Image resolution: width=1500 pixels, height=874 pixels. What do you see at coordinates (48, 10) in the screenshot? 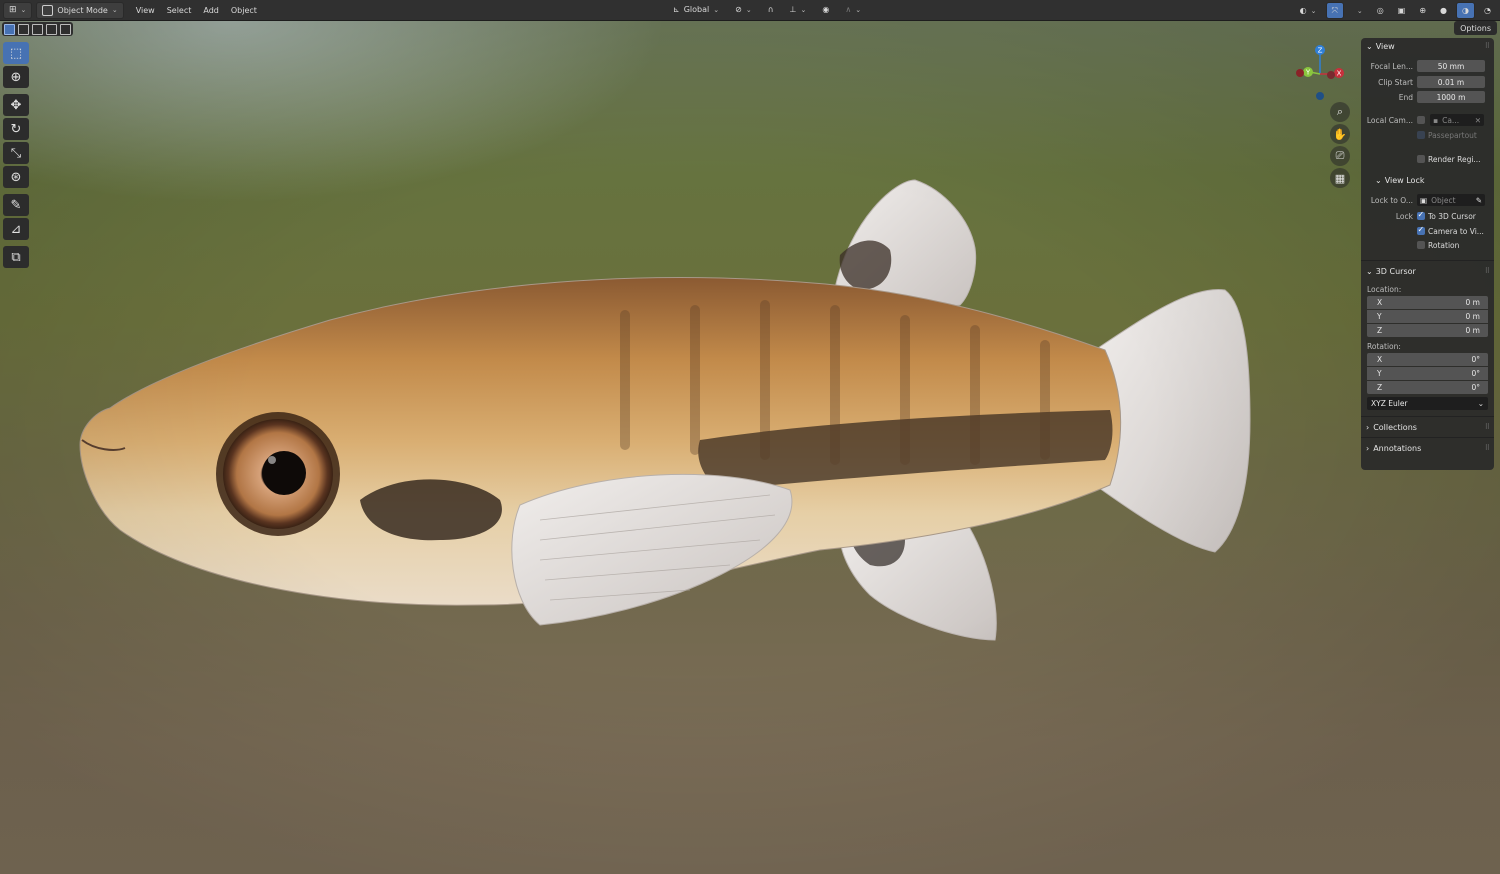
I see `object-mode-icon` at bounding box center [48, 10].